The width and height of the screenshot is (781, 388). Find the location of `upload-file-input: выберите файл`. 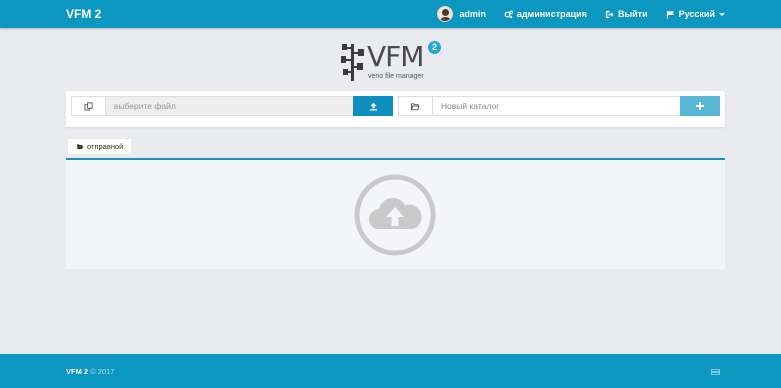

upload-file-input: выберите файл is located at coordinates (229, 106).